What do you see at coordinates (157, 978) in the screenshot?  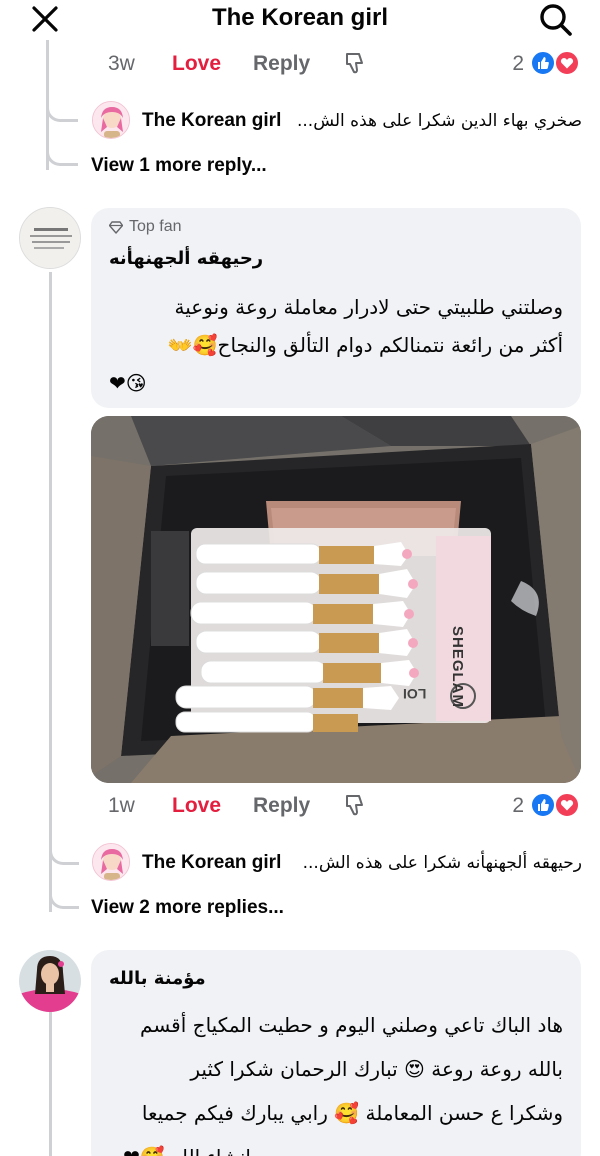 I see `comment-author: مؤمنة بالله` at bounding box center [157, 978].